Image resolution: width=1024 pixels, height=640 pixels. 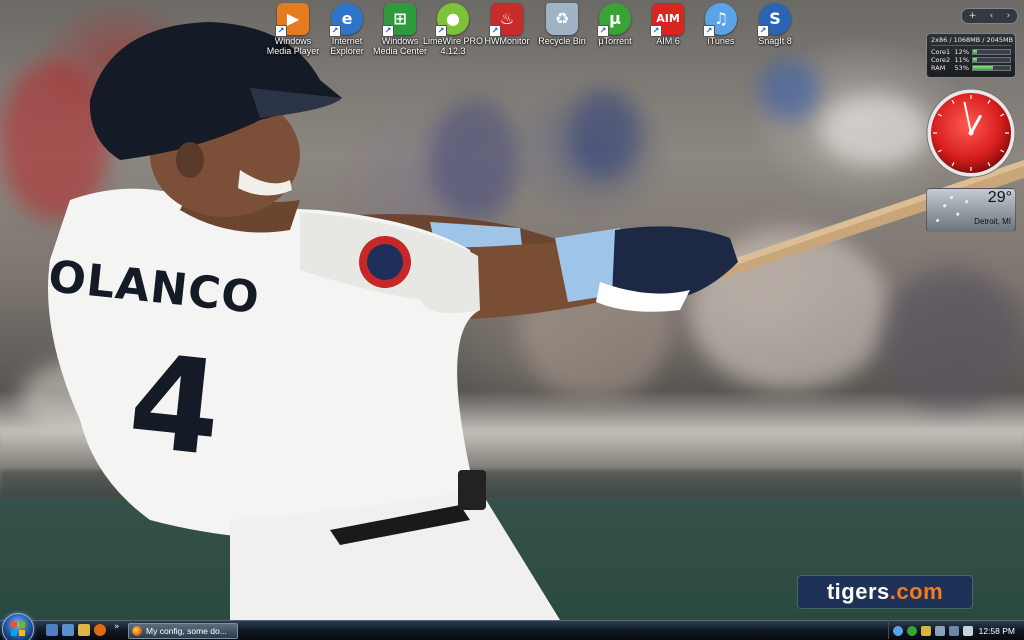 I want to click on desktop-icon: S ↗ SnagIt 8, so click(x=775, y=31).